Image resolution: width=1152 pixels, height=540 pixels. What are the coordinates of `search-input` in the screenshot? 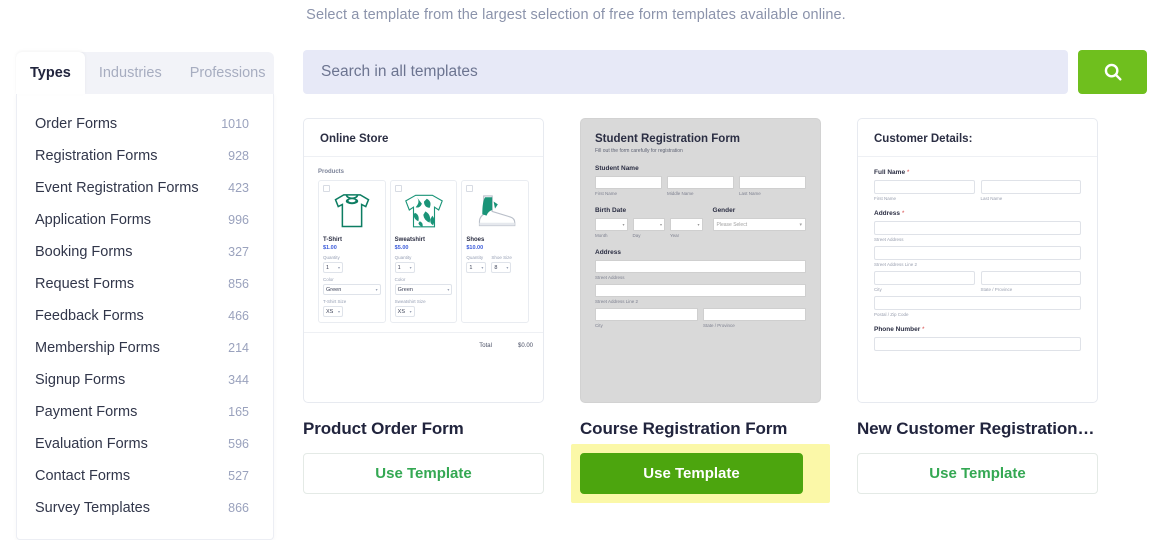 It's located at (685, 72).